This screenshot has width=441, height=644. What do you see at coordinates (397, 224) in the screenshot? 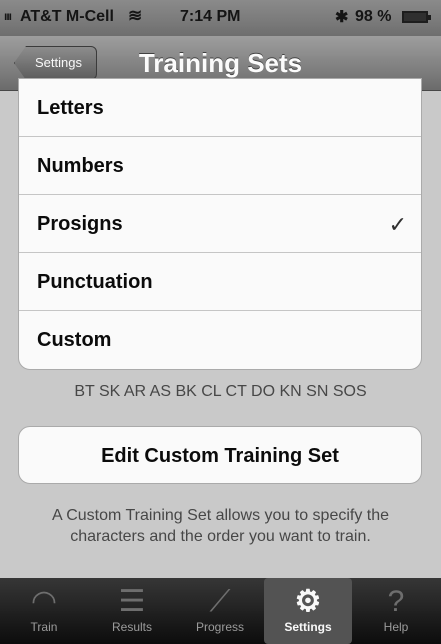
I see `checkmark-icon: ✓` at bounding box center [397, 224].